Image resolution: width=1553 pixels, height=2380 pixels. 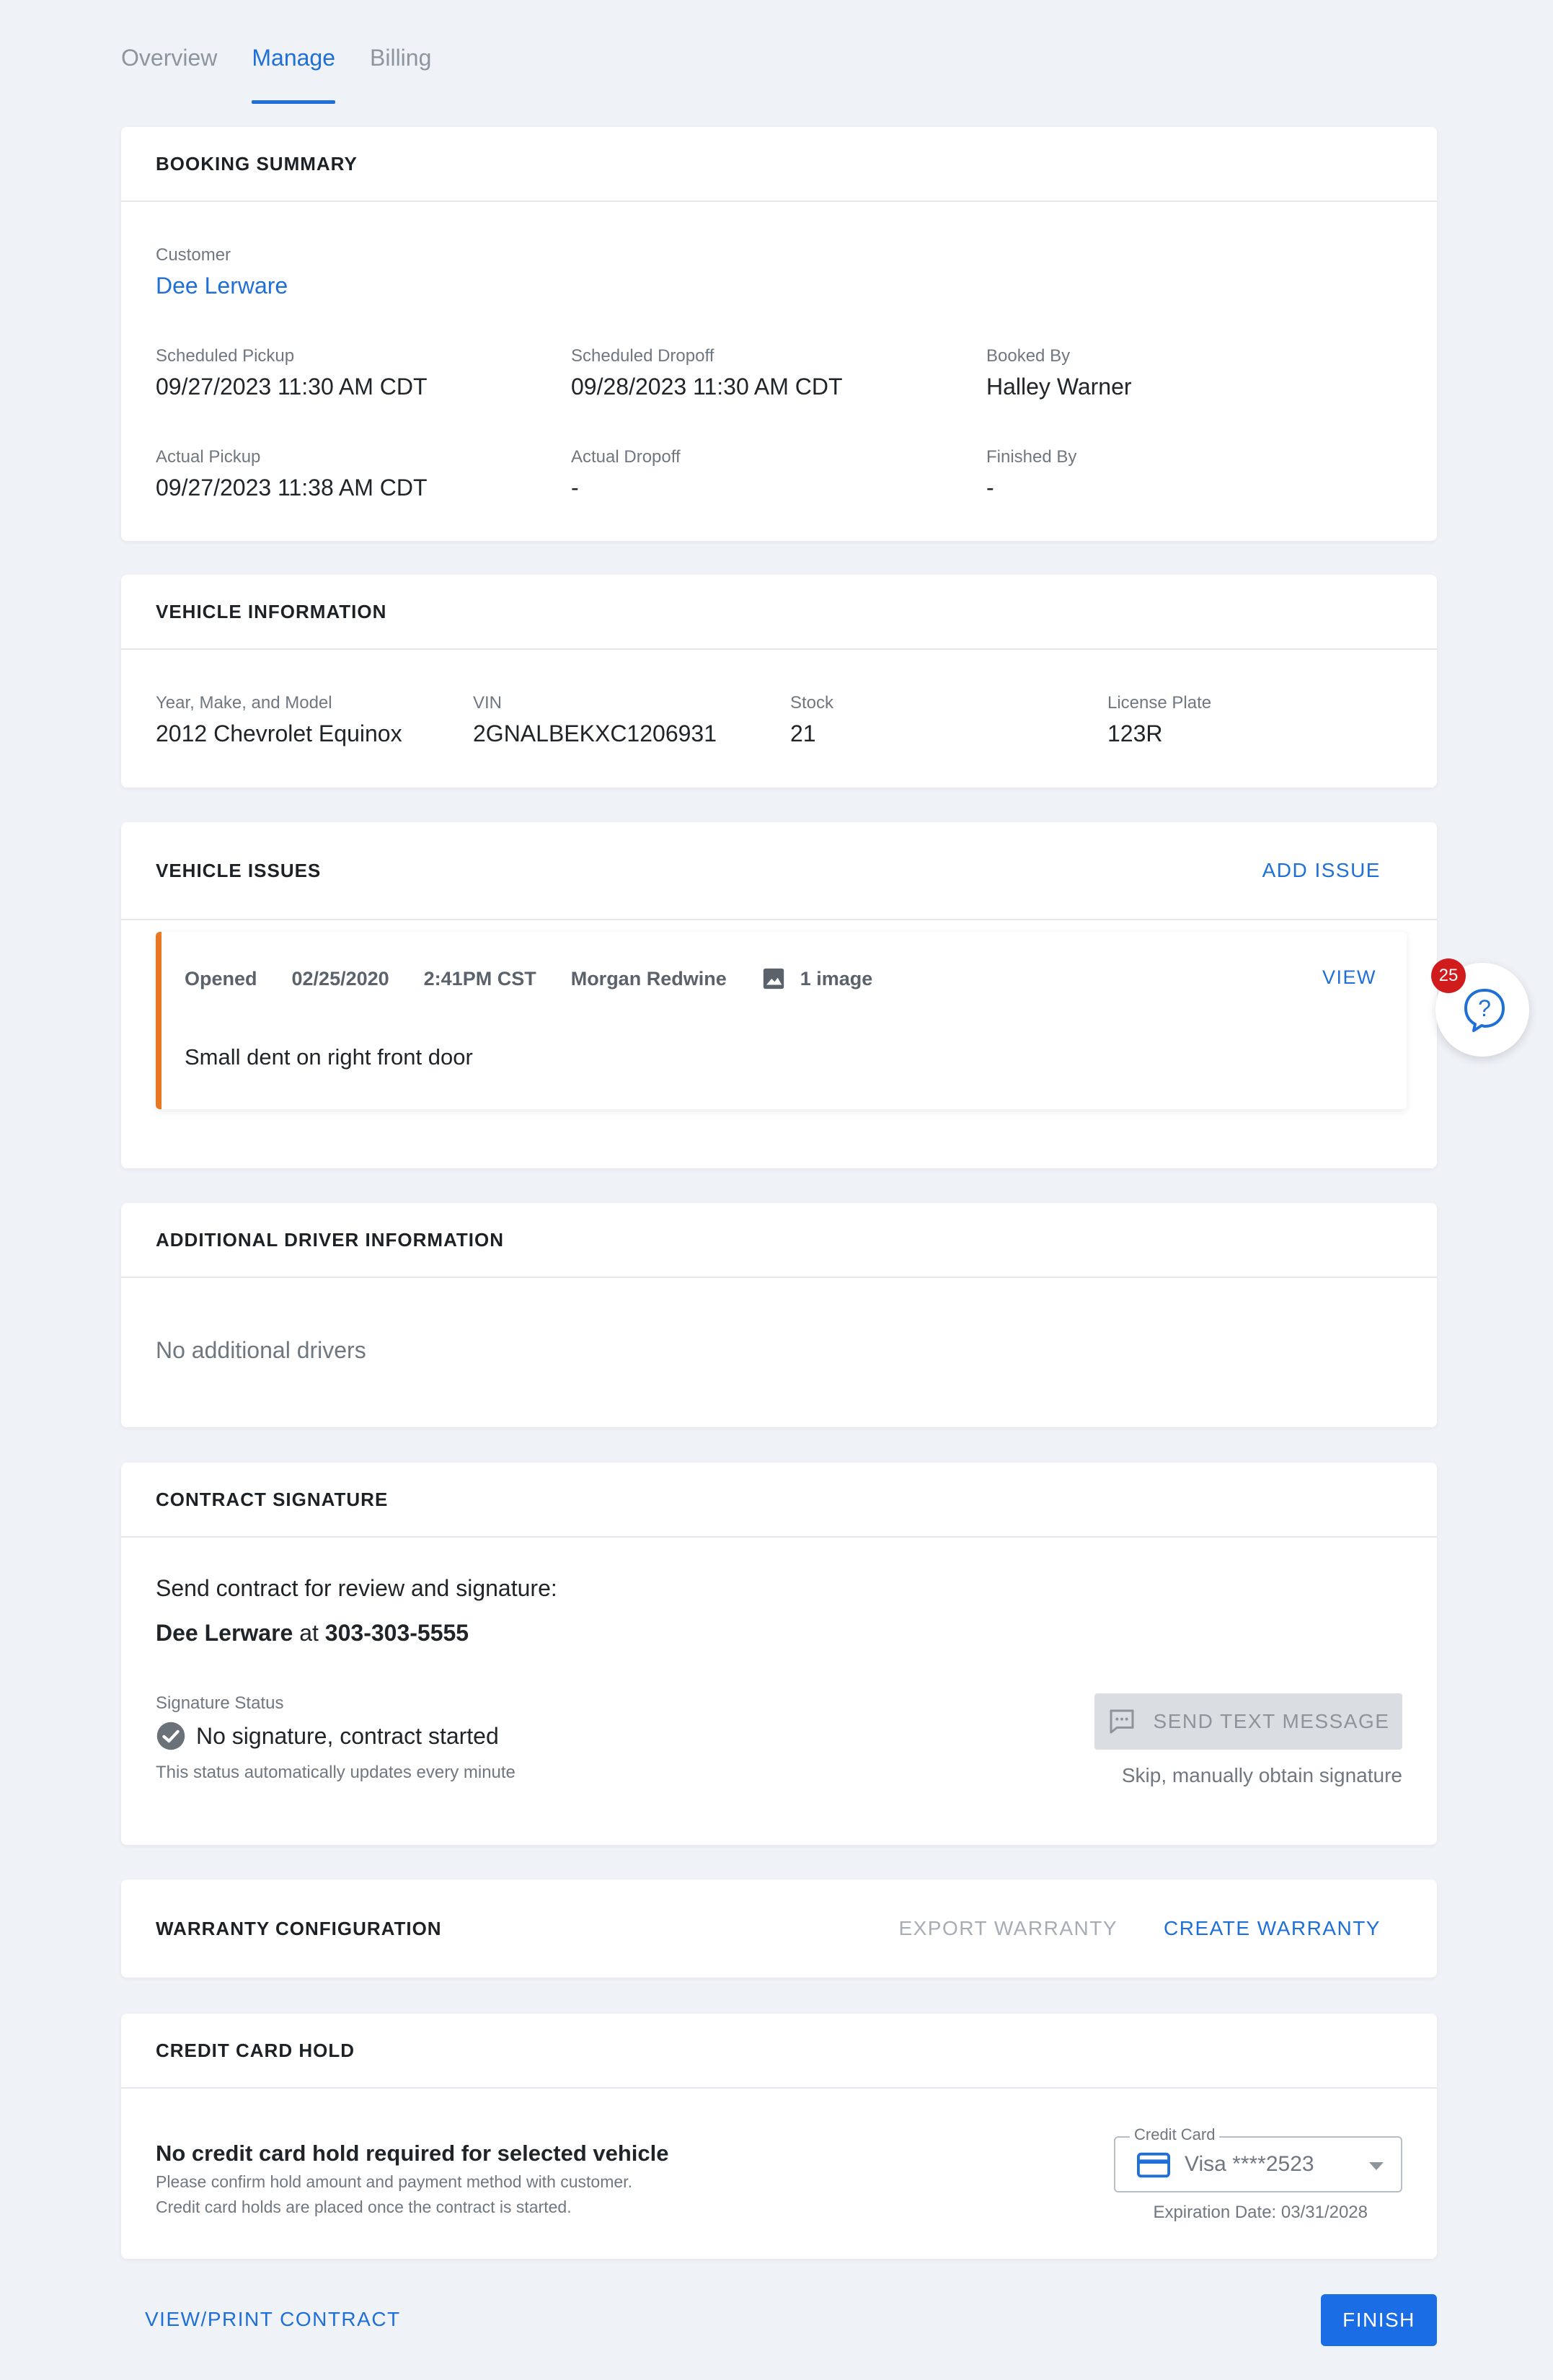 I want to click on view-issue-button: VIEW, so click(x=1349, y=977).